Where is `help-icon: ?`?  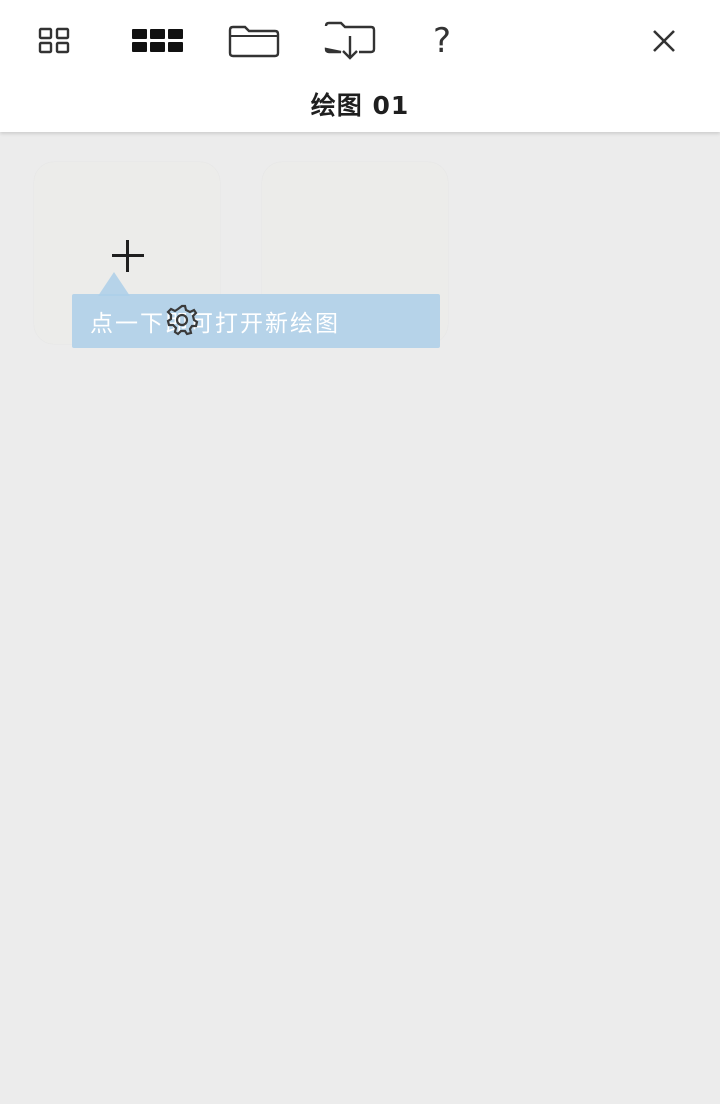 help-icon: ? is located at coordinates (442, 41).